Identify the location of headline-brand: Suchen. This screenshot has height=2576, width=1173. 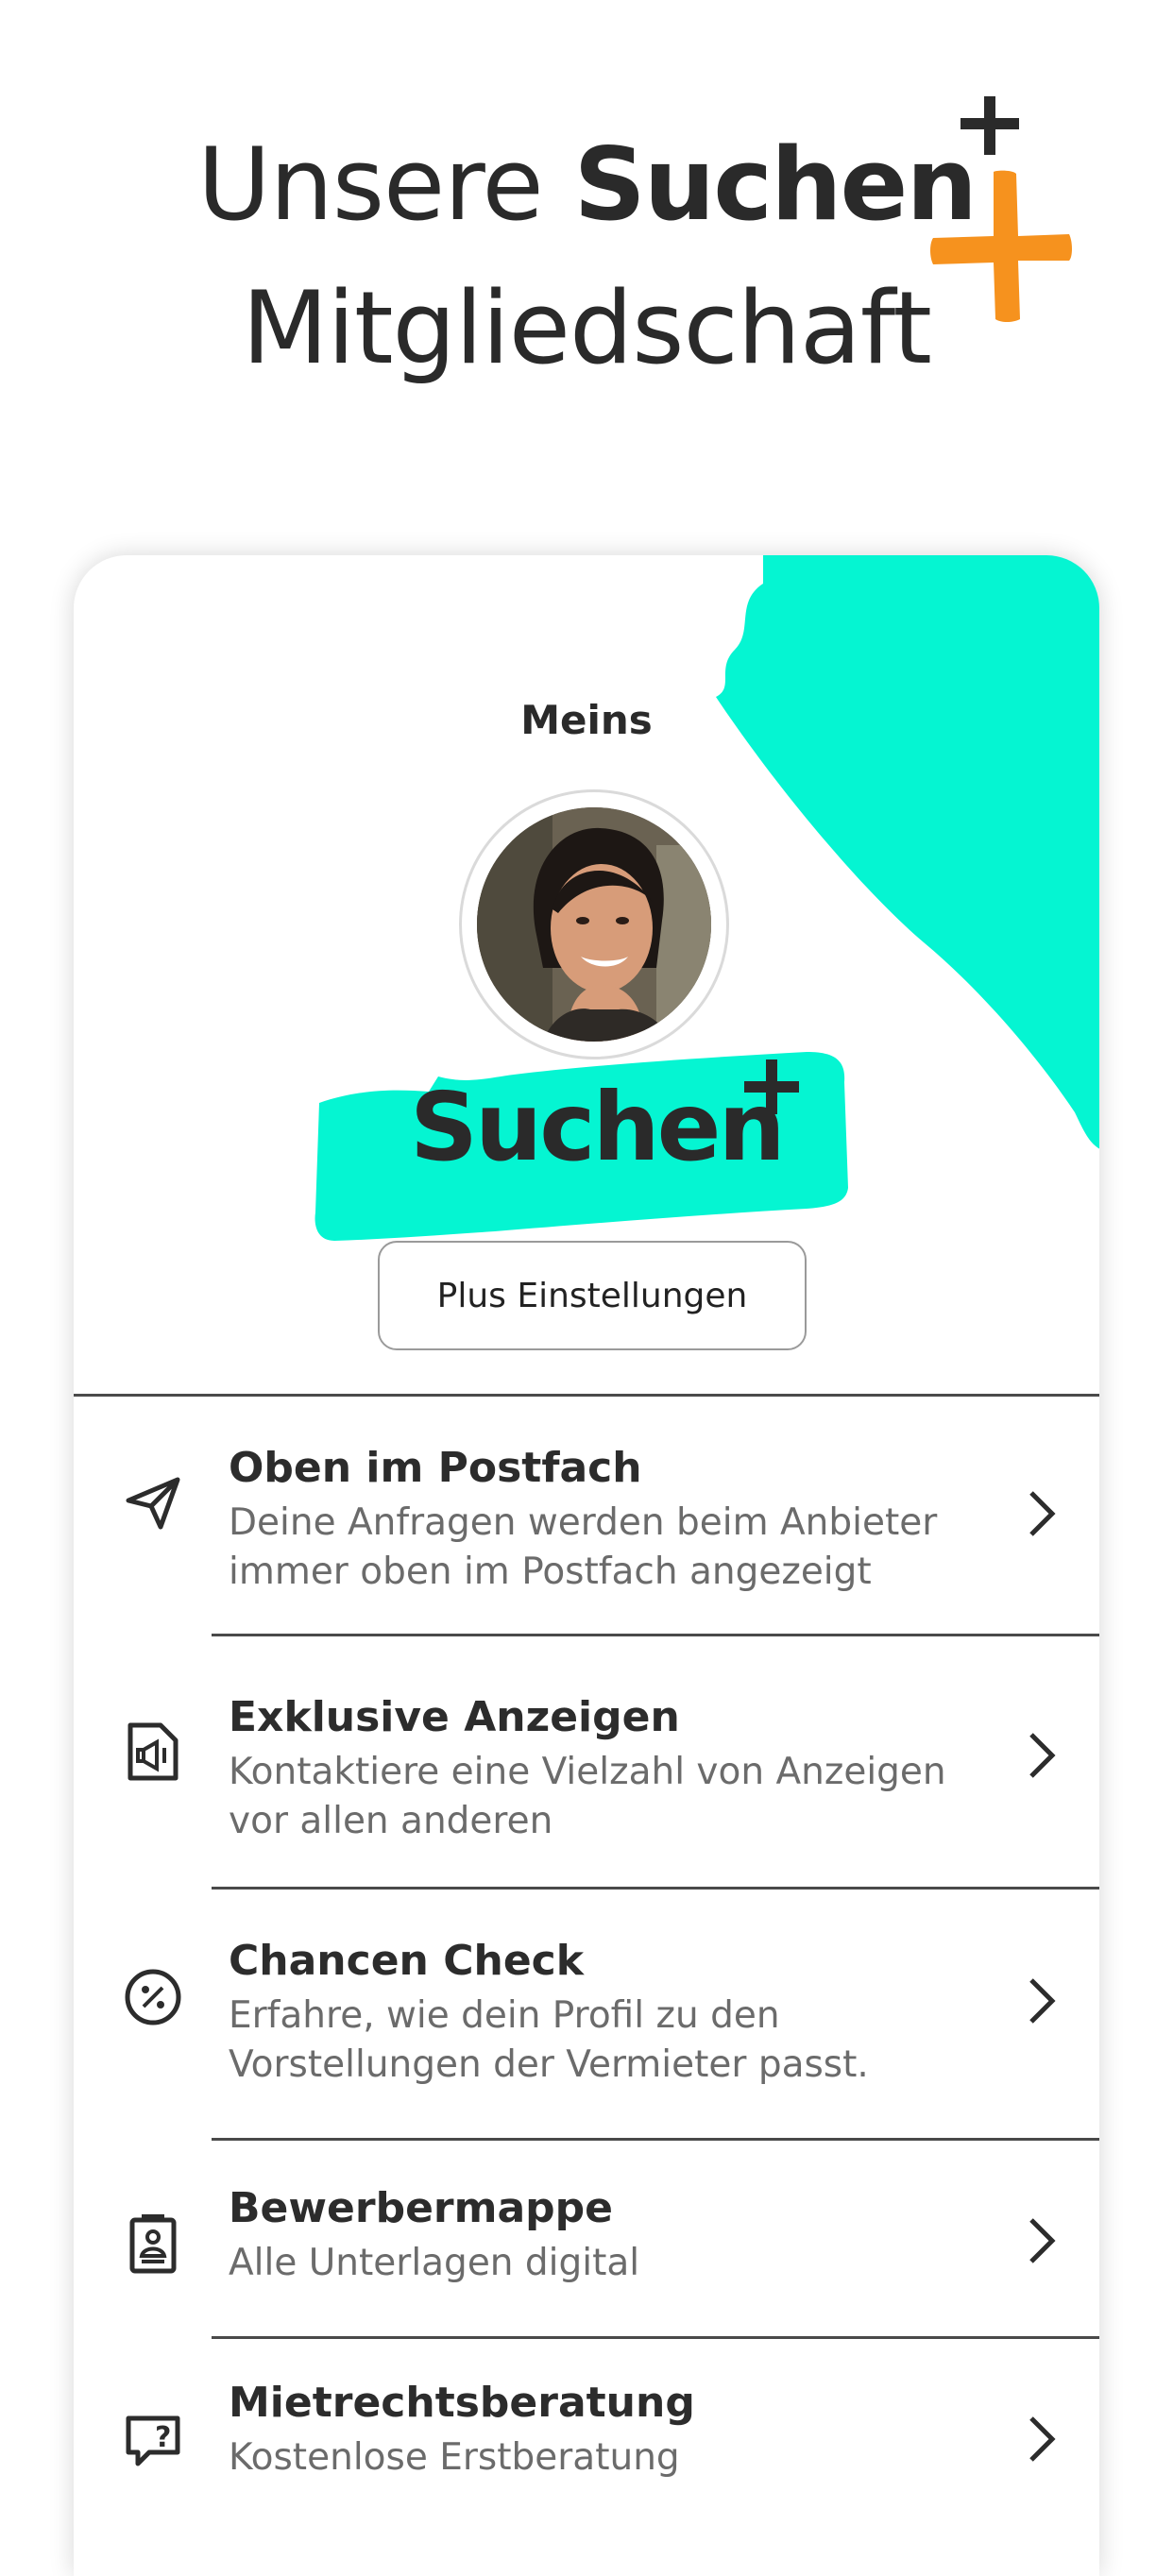
(796, 169).